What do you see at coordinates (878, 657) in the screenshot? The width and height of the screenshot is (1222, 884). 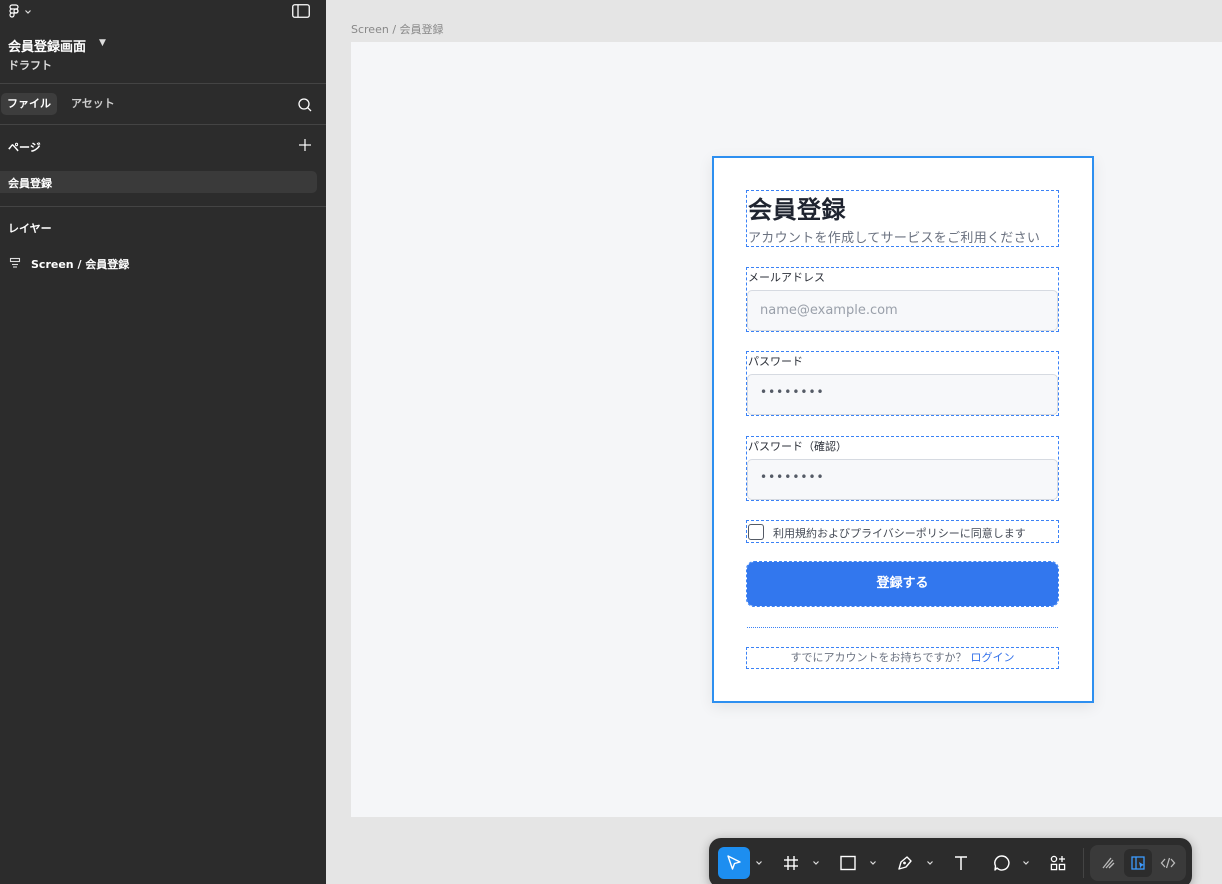 I see `login-prompt: すでにアカウントをお持ちですか？` at bounding box center [878, 657].